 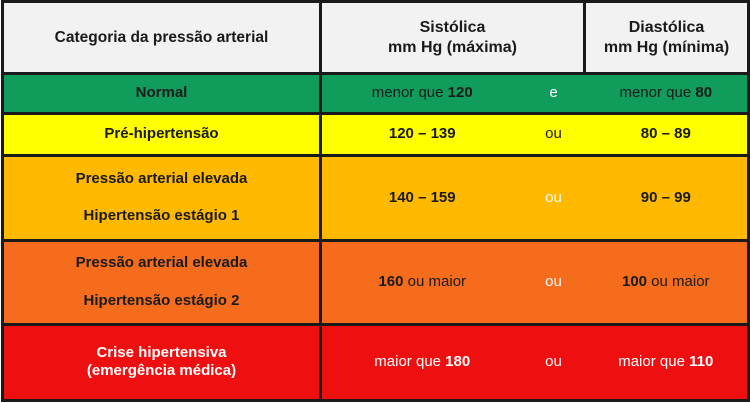 What do you see at coordinates (391, 281) in the screenshot?
I see `systolic-value: 160` at bounding box center [391, 281].